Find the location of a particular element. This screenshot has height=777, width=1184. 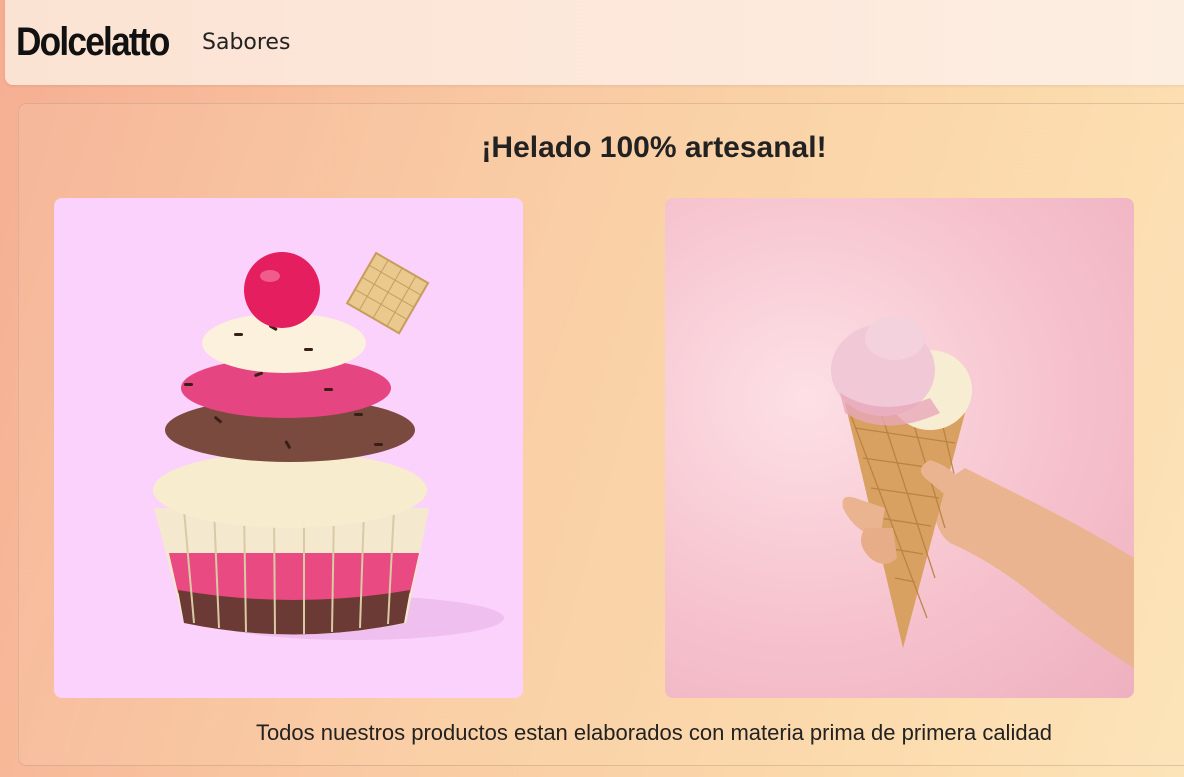

cupcake-icon is located at coordinates (328, 445).